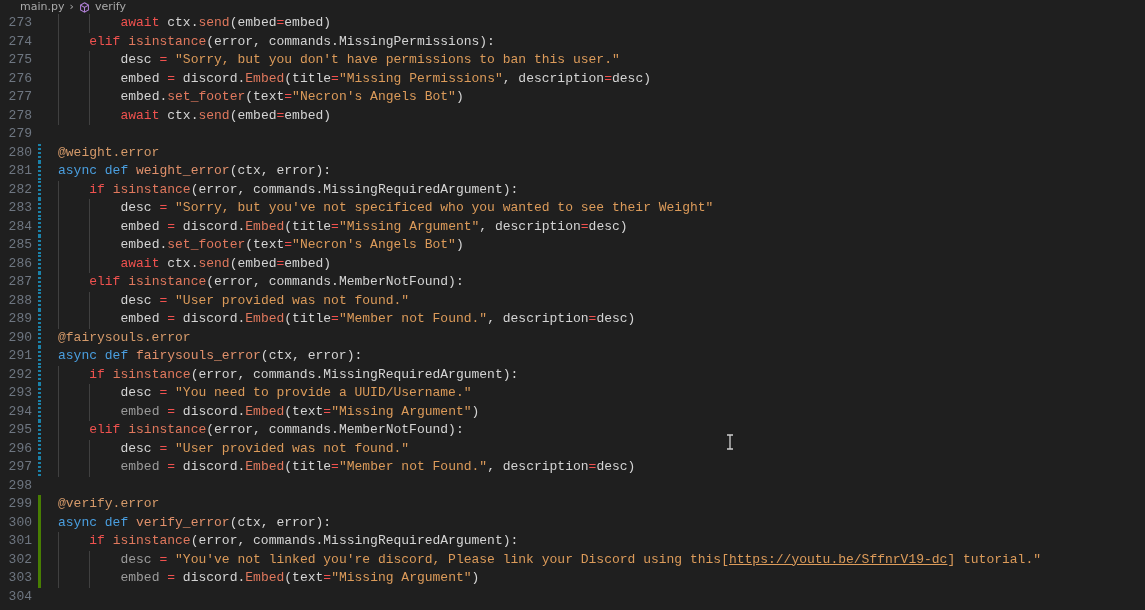  I want to click on line-number: 303, so click(19, 578).